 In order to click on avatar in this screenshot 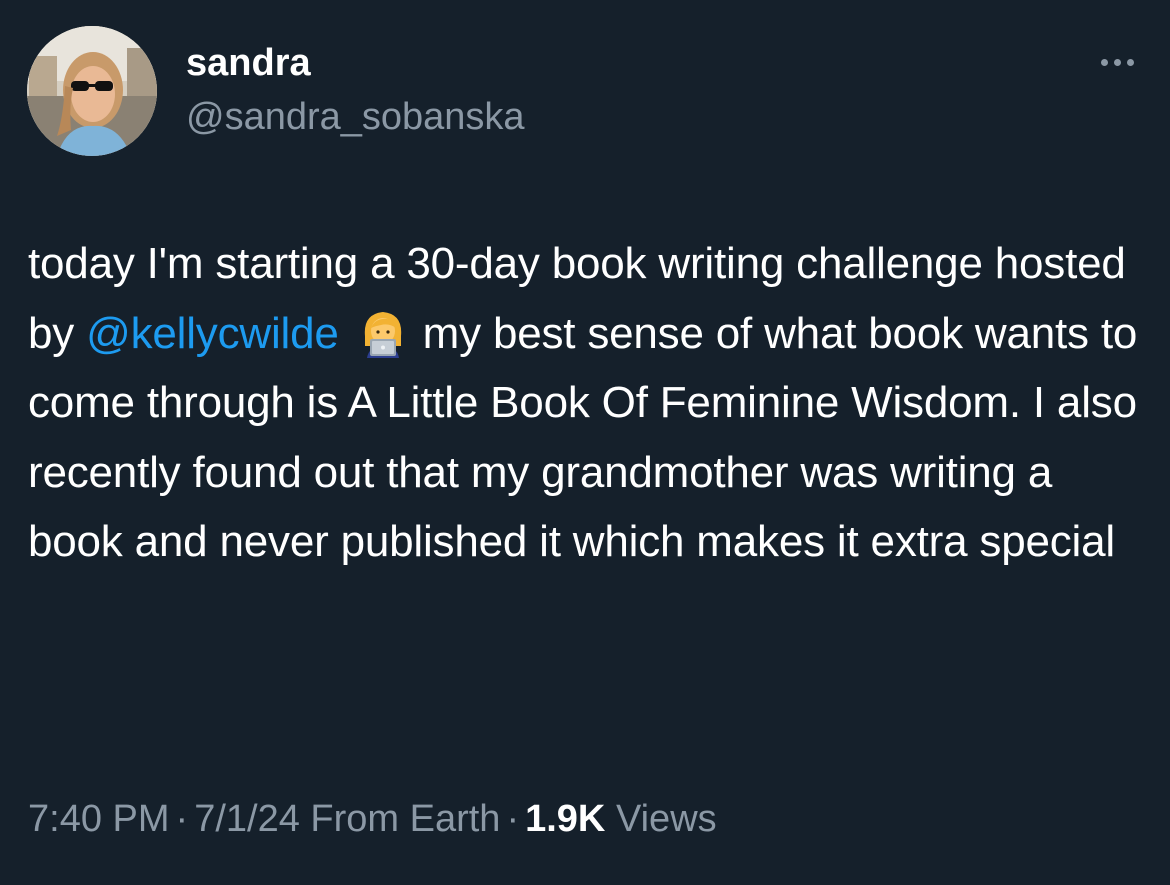, I will do `click(92, 91)`.